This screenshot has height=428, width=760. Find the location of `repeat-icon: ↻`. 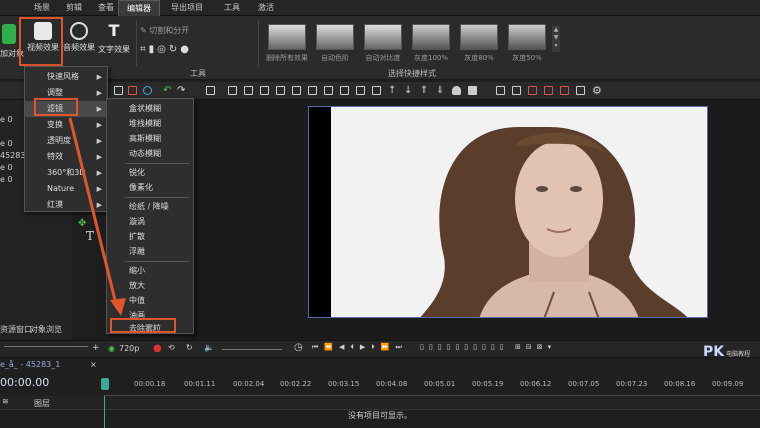

repeat-icon: ↻ is located at coordinates (189, 347).